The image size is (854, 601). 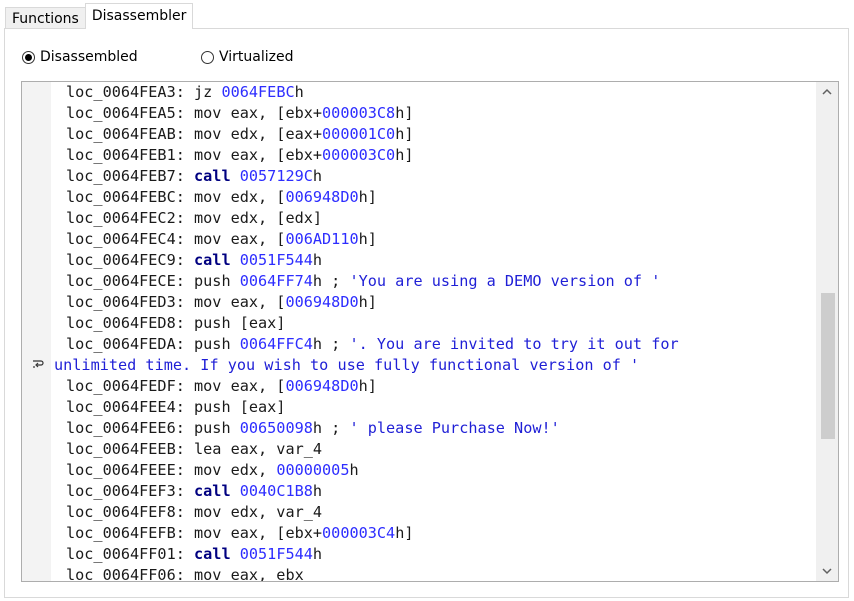 I want to click on code-line: loc_0064FEF3: call 0040C1B8h, so click(x=439, y=491).